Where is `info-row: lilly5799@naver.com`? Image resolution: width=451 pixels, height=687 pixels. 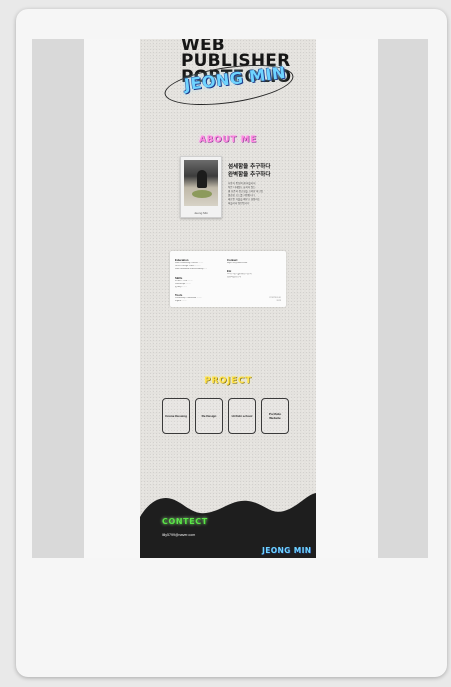 info-row: lilly5799@naver.com is located at coordinates (237, 263).